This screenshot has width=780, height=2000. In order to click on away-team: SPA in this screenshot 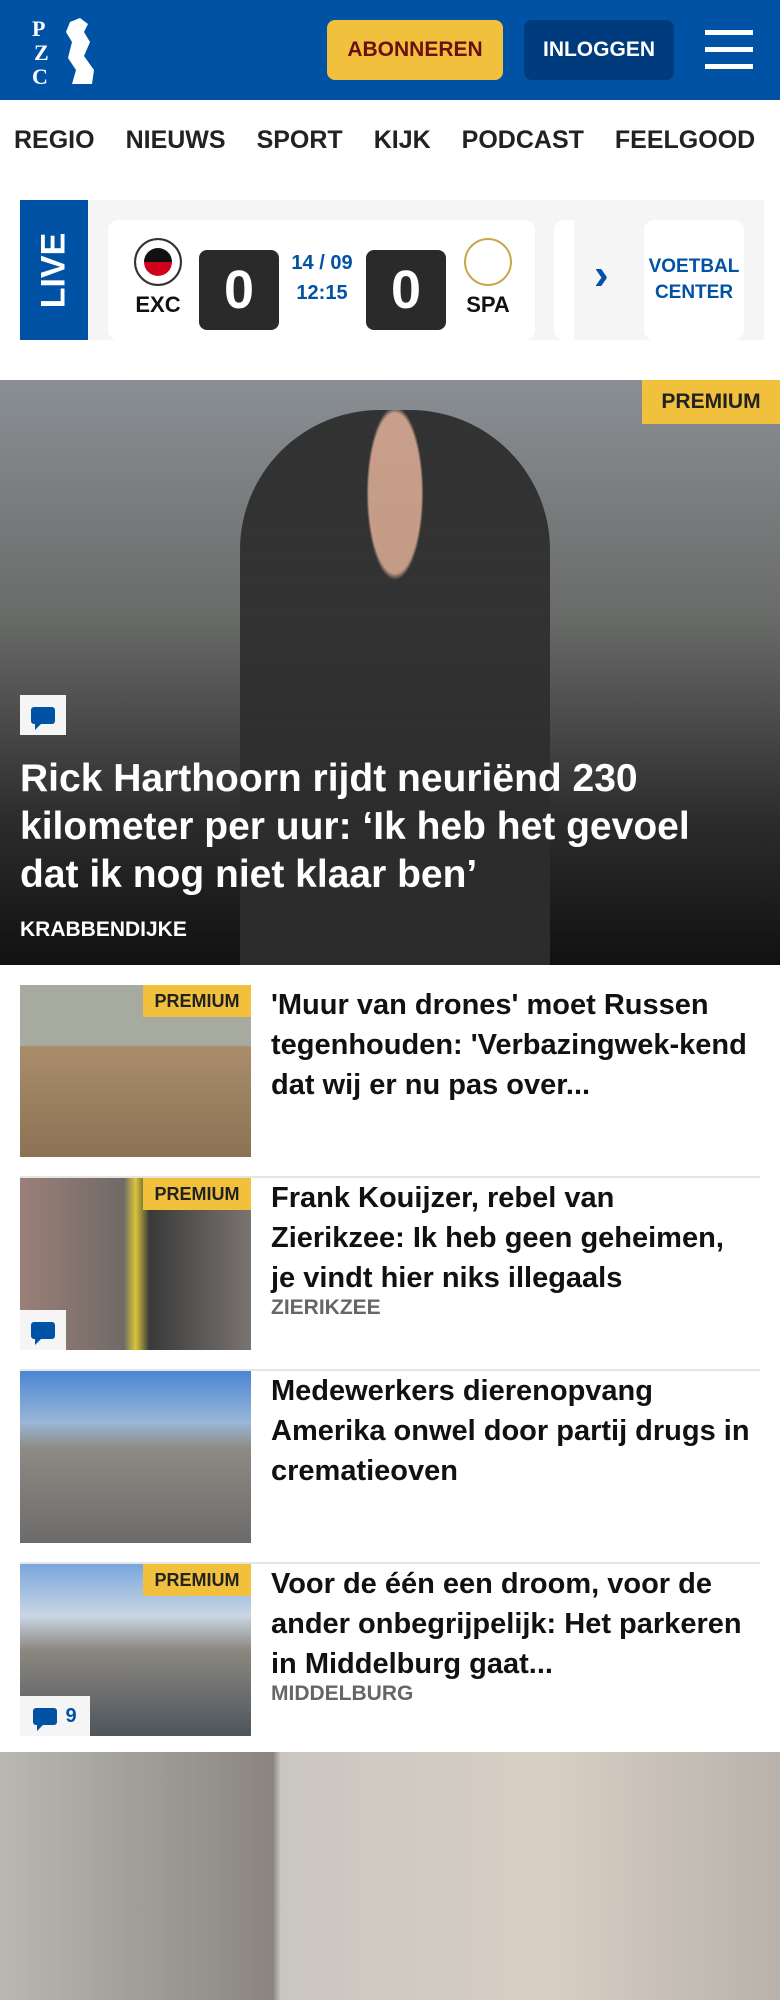, I will do `click(488, 278)`.